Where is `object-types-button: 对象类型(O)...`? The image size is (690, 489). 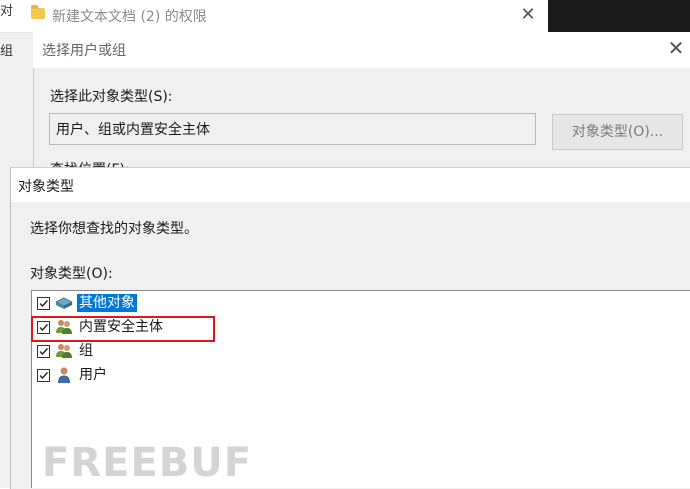
object-types-button: 对象类型(O)... is located at coordinates (617, 132).